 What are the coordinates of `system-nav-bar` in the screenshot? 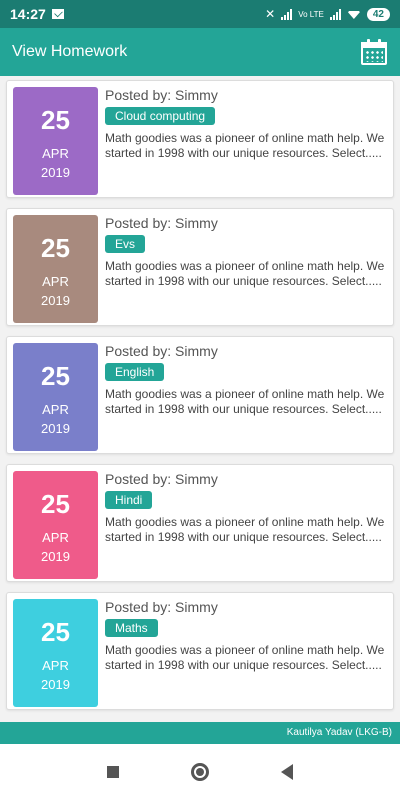 It's located at (200, 772).